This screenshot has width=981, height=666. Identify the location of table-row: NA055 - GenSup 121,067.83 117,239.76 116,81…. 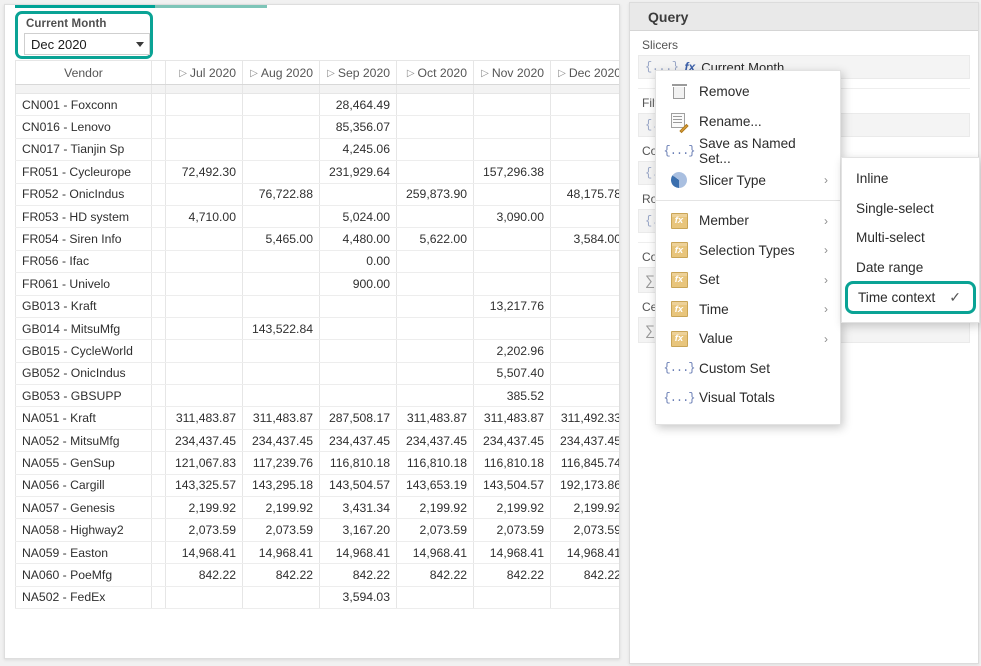
(317, 463).